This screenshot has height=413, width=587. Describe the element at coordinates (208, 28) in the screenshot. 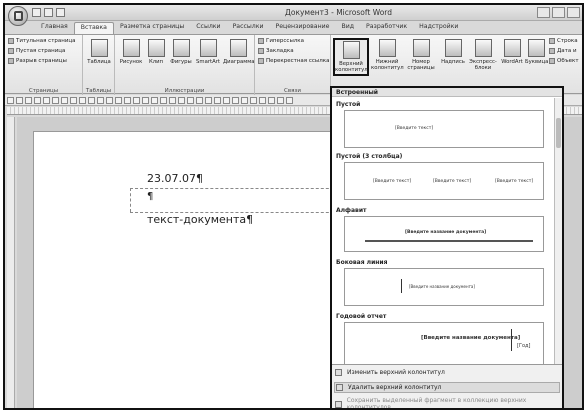

I see `tab-references: Ссылки` at that location.